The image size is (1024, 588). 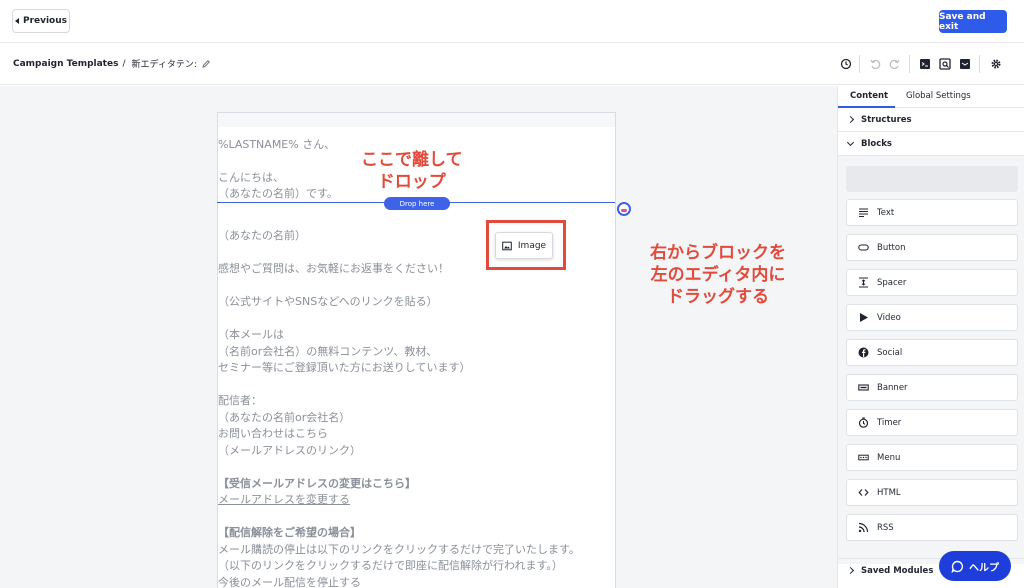 I want to click on email-line: （あなたの名前）です。, so click(x=278, y=194).